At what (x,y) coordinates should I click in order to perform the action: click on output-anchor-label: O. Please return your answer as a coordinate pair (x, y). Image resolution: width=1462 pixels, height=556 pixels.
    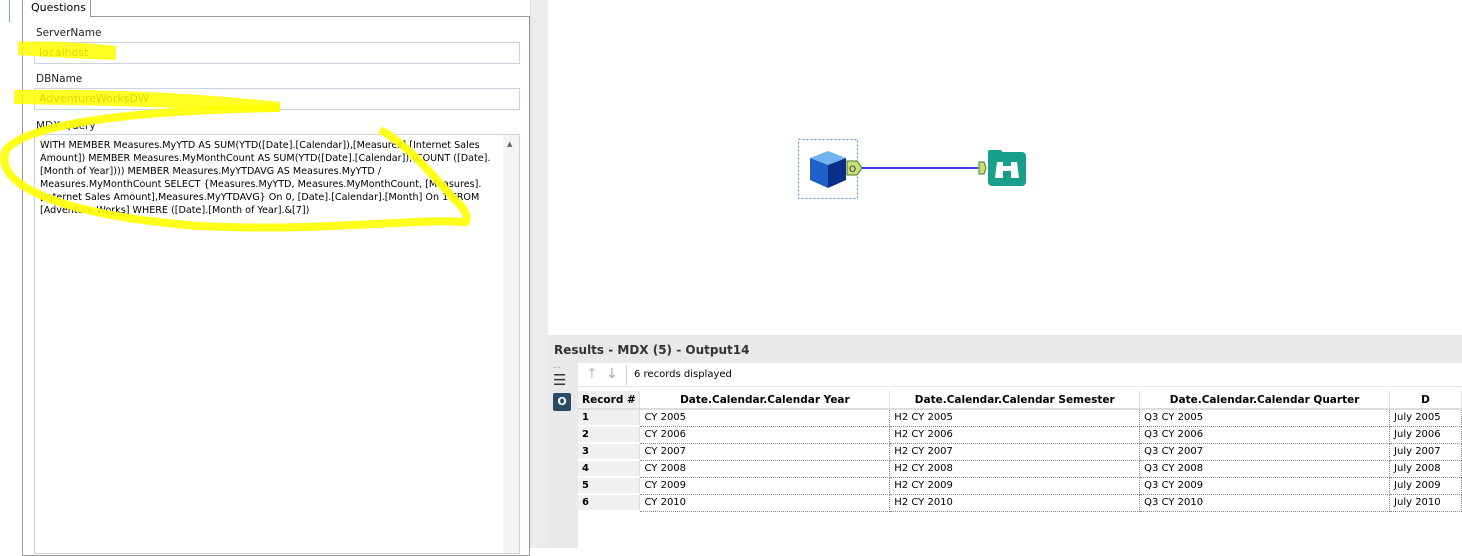
    Looking at the image, I should click on (852, 170).